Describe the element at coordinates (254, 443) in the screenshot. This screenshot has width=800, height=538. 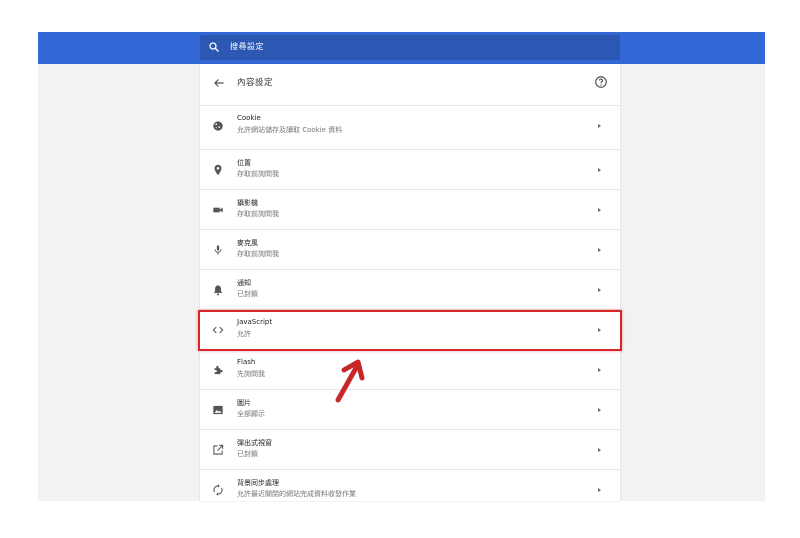
I see `row-title: 彈出式視窗` at that location.